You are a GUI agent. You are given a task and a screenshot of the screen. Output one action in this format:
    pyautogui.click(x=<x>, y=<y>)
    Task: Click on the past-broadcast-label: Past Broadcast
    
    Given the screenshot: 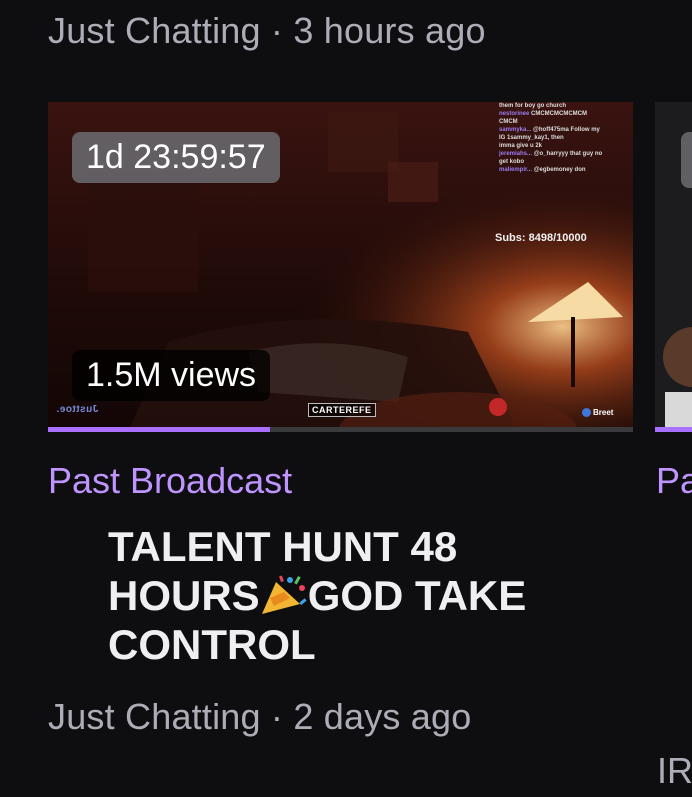 What is the action you would take?
    pyautogui.click(x=170, y=481)
    